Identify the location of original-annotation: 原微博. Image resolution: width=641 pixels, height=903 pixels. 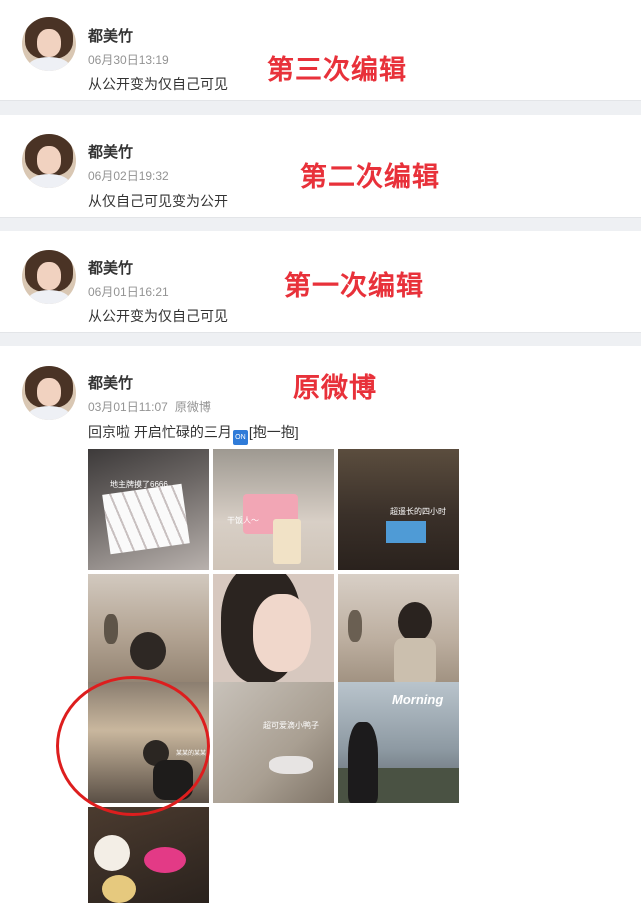
(335, 388).